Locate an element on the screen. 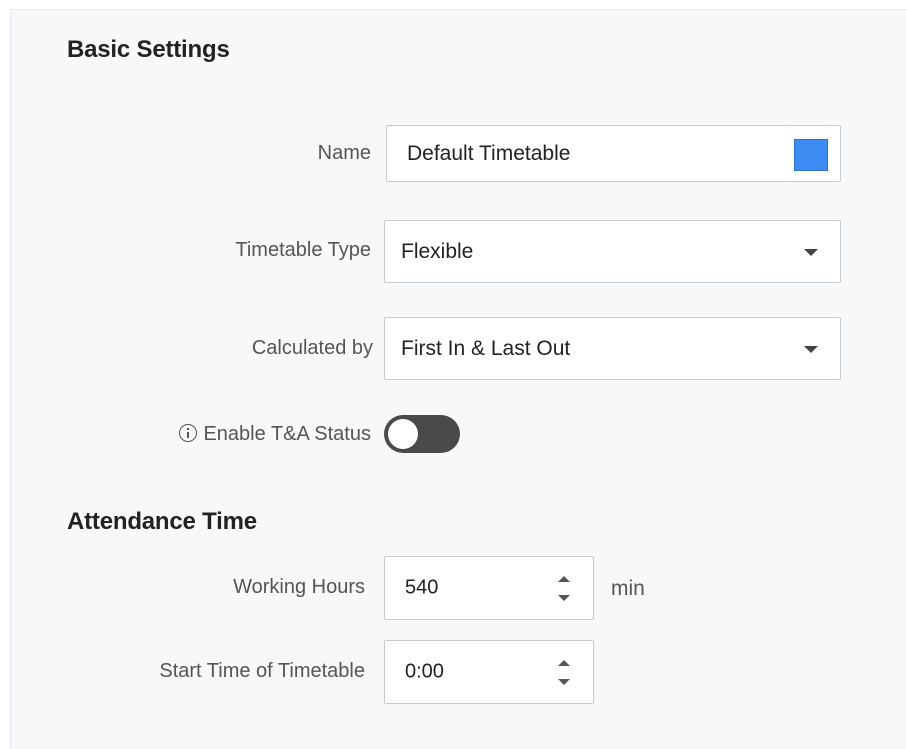 The height and width of the screenshot is (749, 906). enable-ta-status-toggle is located at coordinates (422, 434).